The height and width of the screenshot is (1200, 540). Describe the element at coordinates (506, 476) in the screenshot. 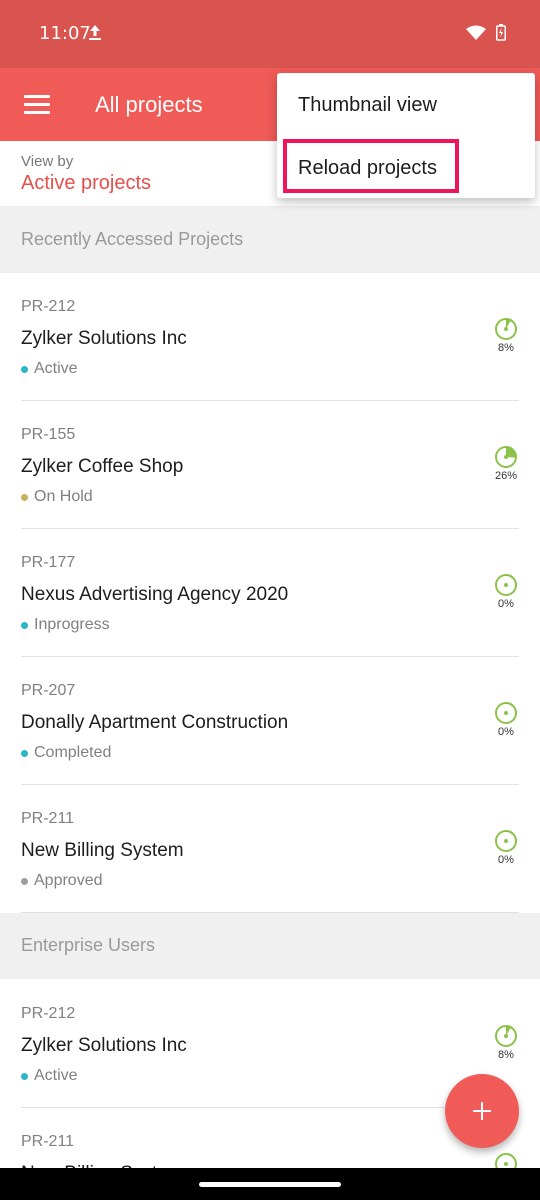

I see `progress-percent: 26%` at that location.